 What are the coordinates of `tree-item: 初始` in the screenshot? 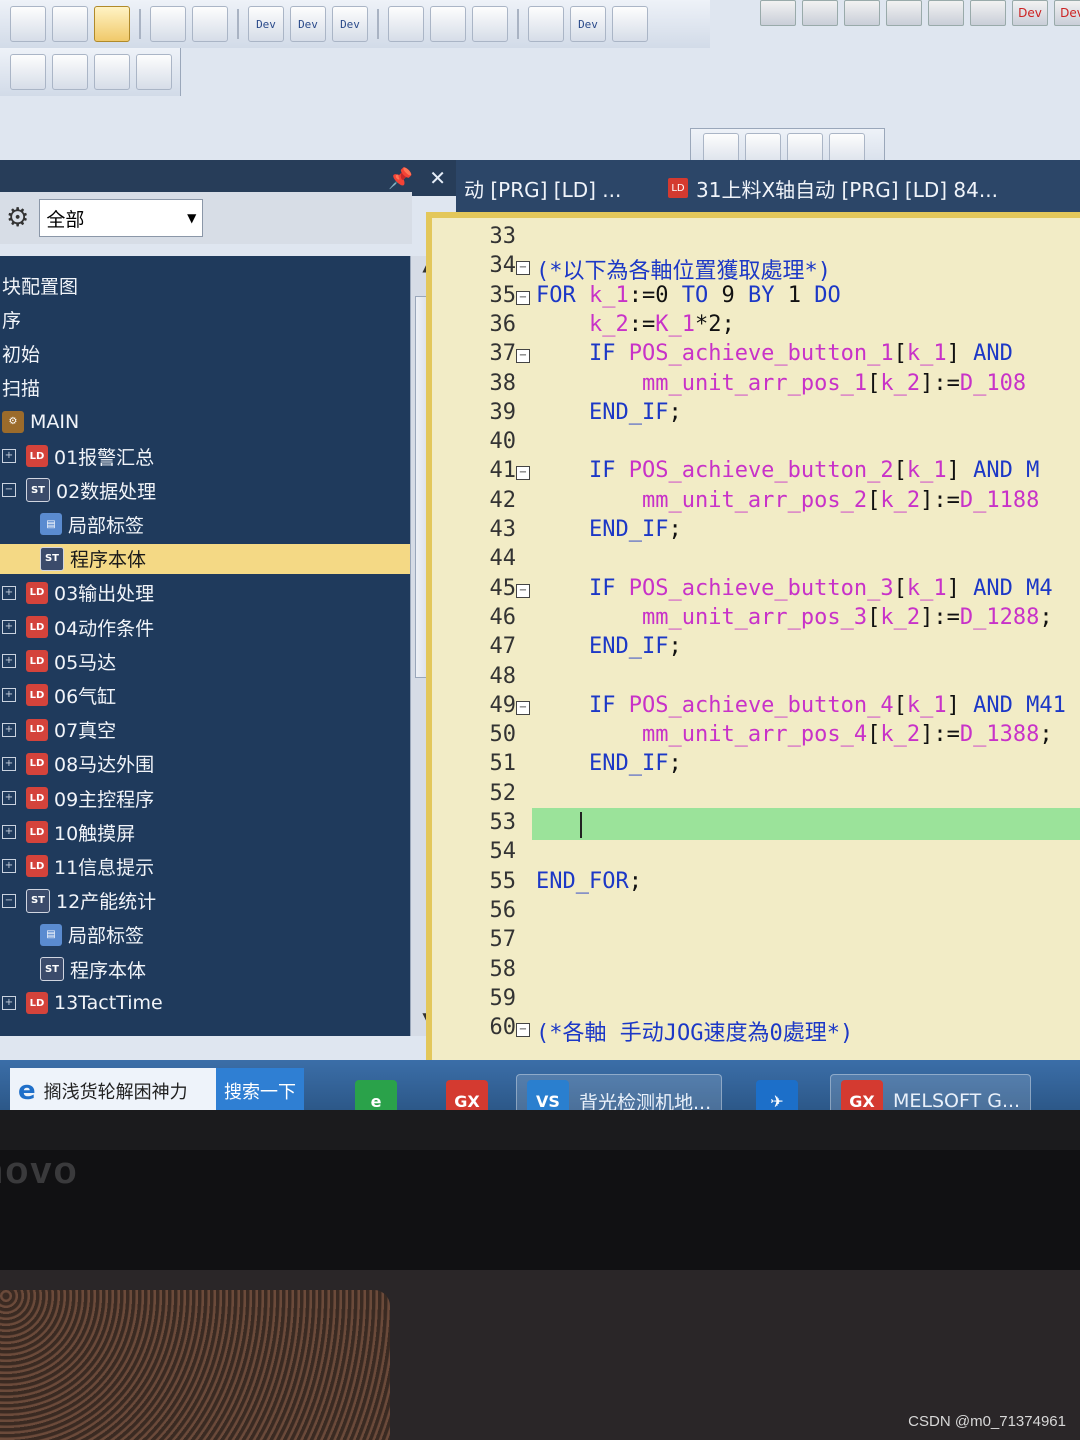 It's located at (201, 353).